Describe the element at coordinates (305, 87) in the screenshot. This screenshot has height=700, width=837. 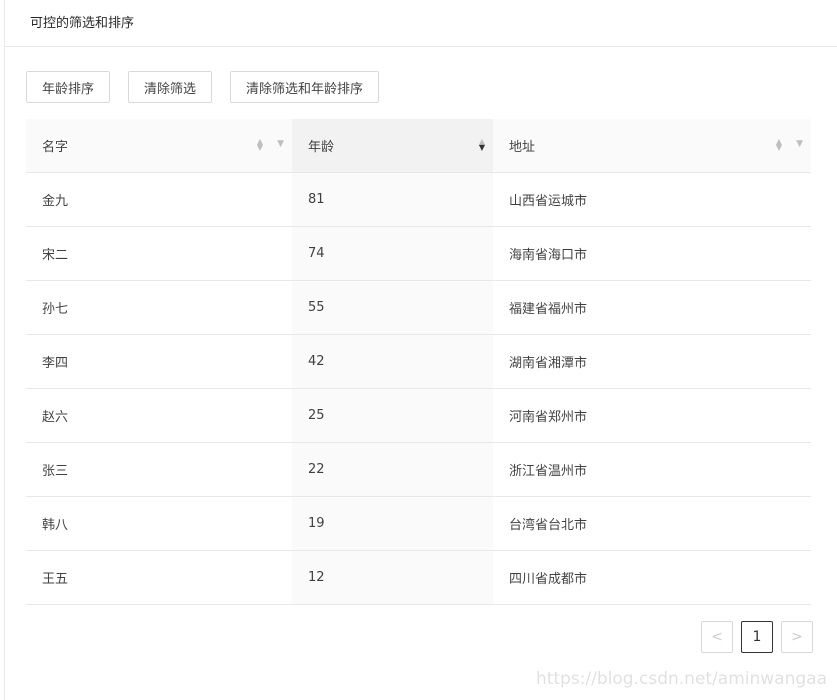
I see `clear-filters-and-sort-button: 清除筛选和年龄排序` at that location.